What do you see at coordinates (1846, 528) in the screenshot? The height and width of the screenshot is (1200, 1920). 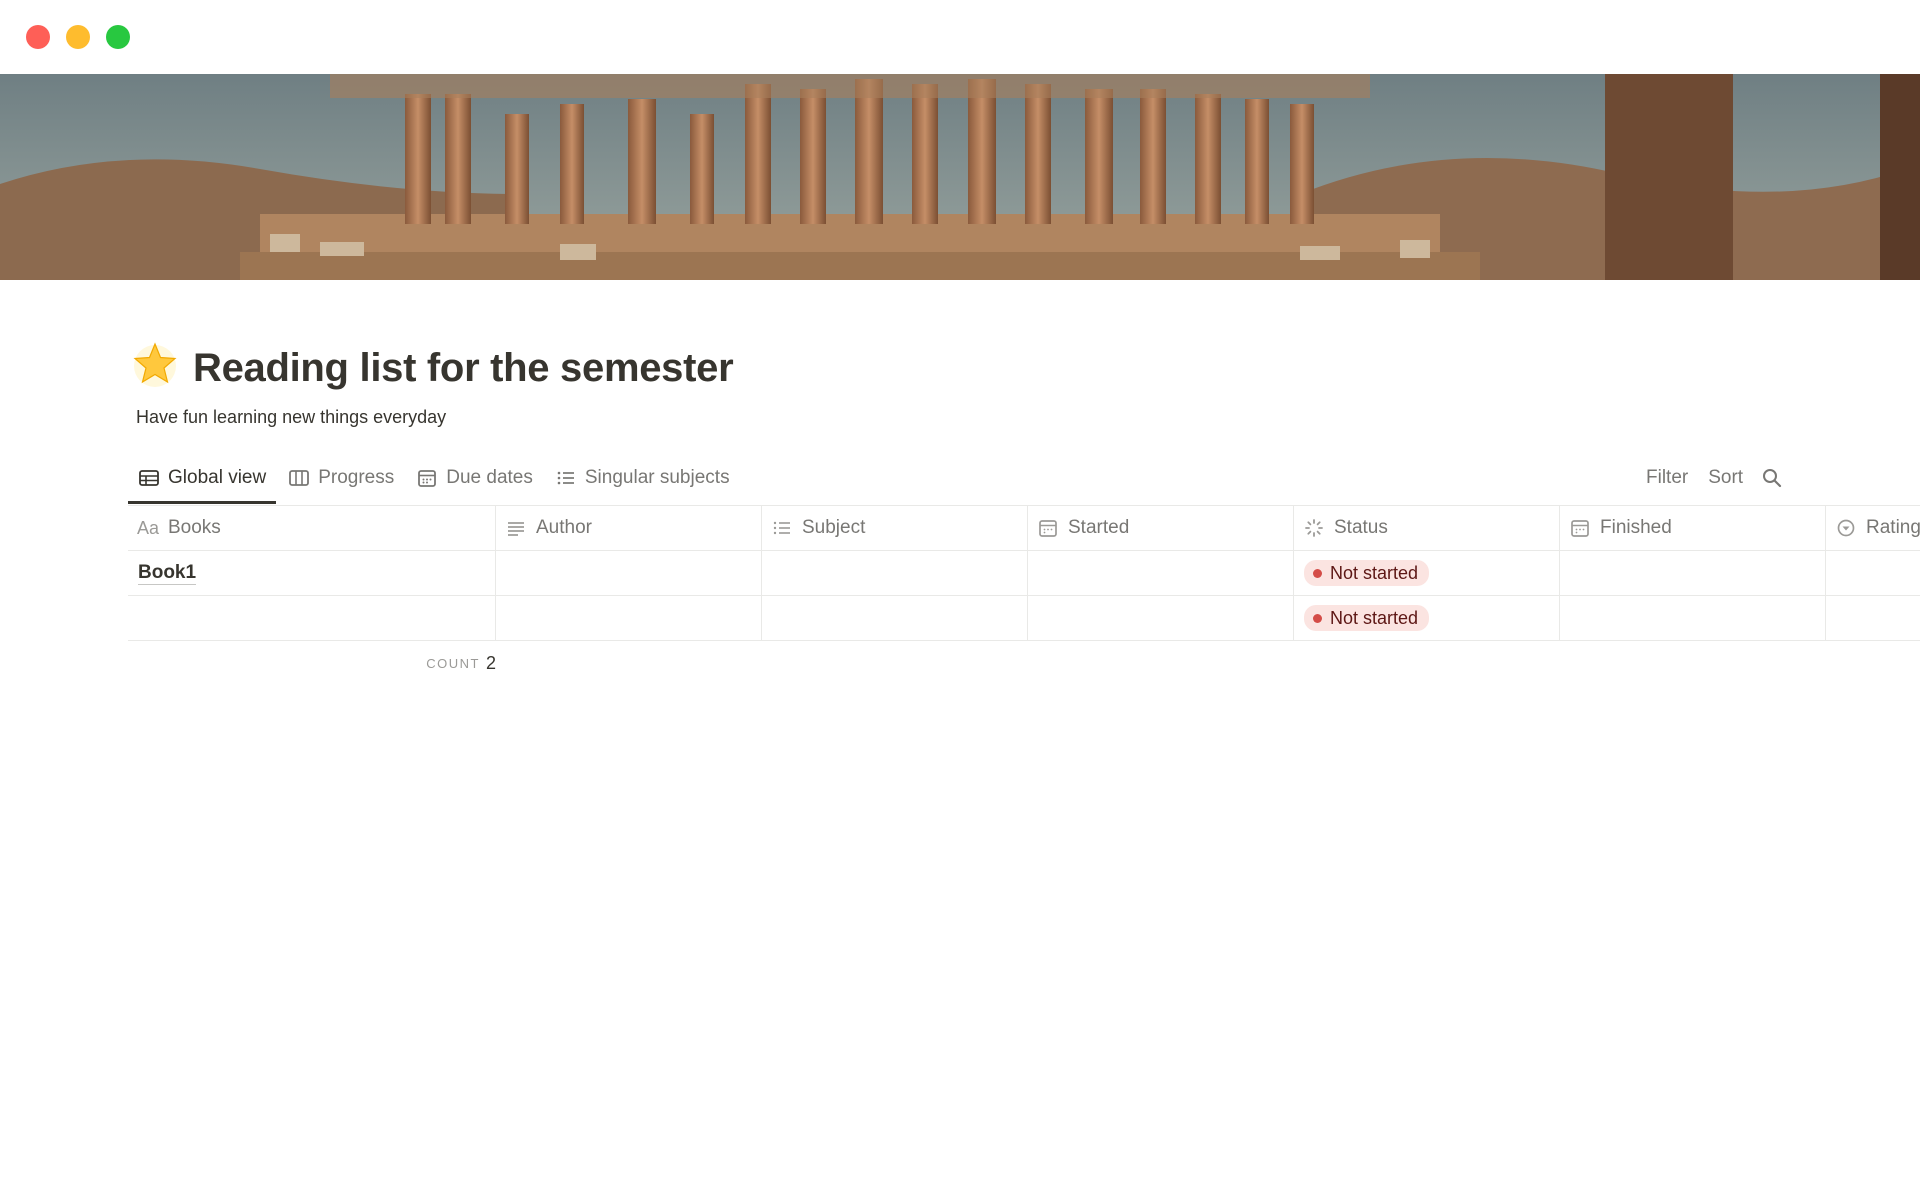 I see `select-icon` at bounding box center [1846, 528].